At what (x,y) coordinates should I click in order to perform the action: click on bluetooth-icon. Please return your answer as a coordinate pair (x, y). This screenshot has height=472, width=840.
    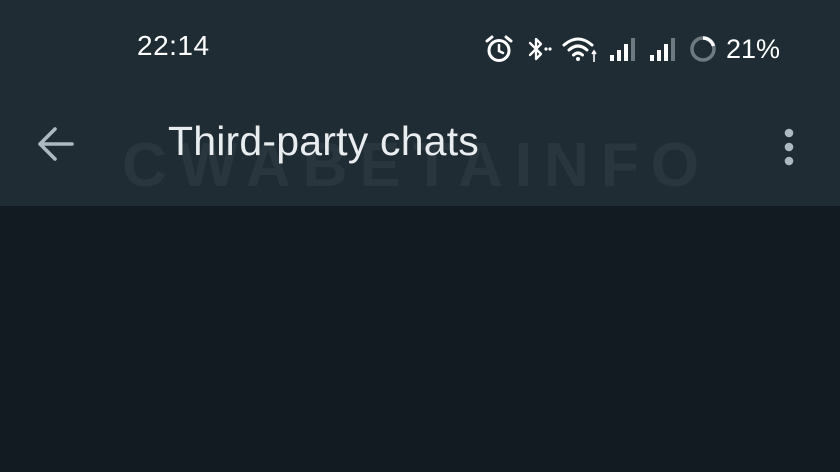
    Looking at the image, I should click on (538, 49).